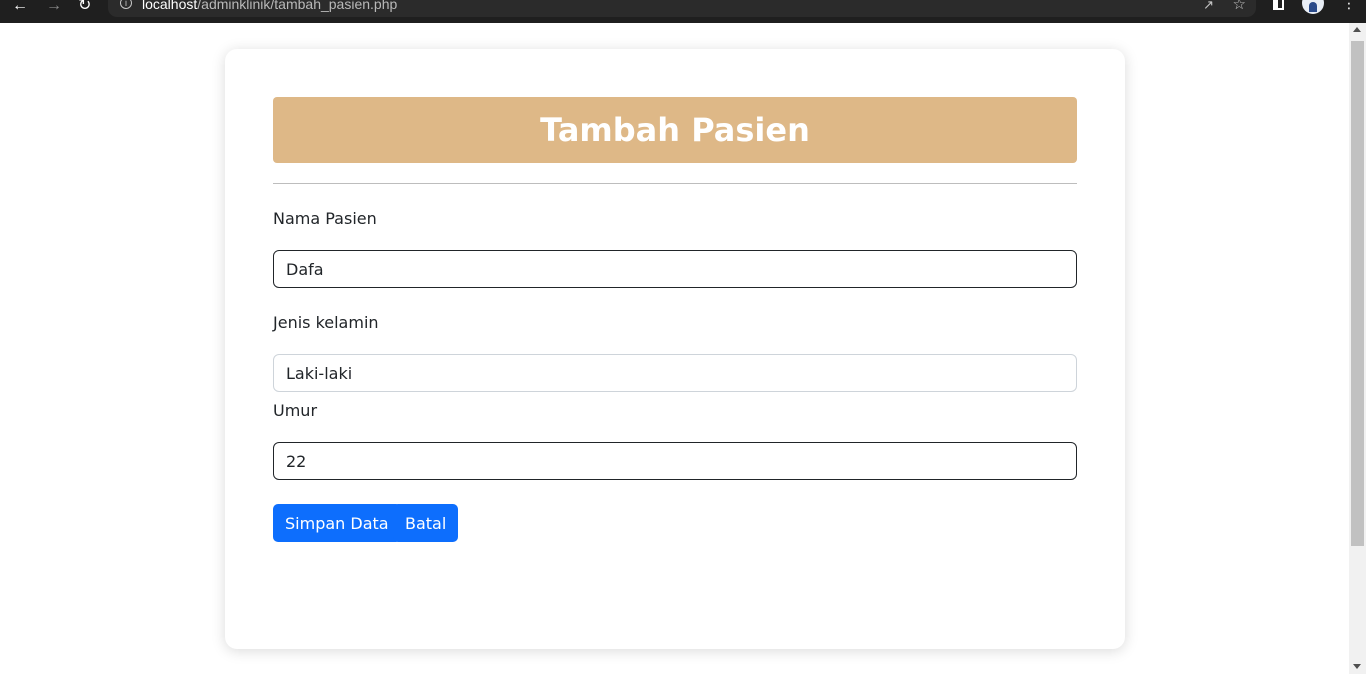 This screenshot has width=1366, height=674. I want to click on scroll-up-icon, so click(1357, 29).